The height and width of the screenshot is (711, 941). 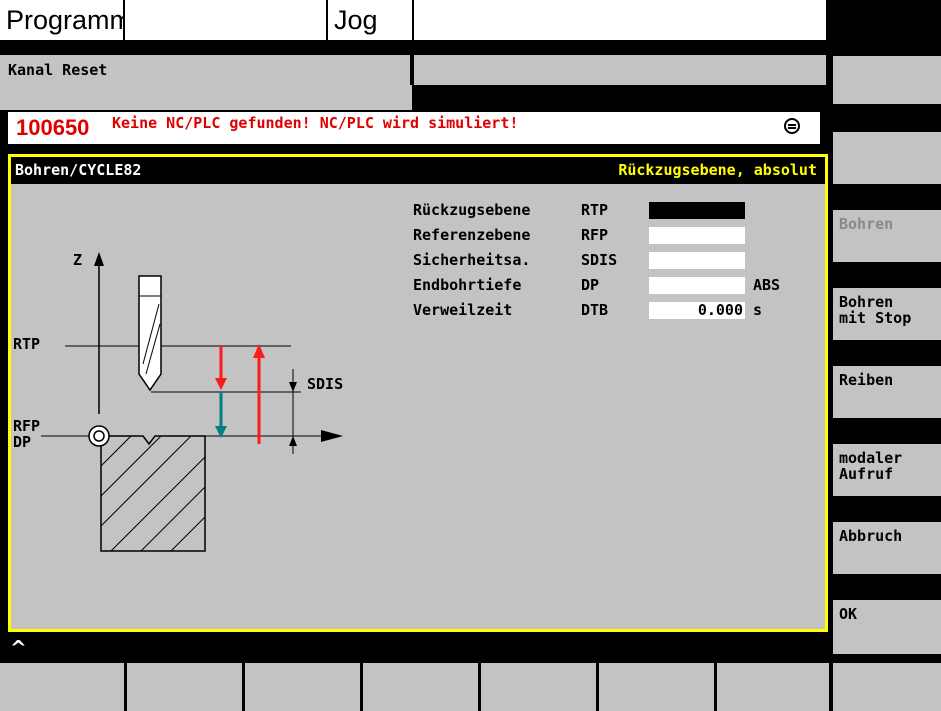 I want to click on program-label: Programm, so click(x=69, y=20).